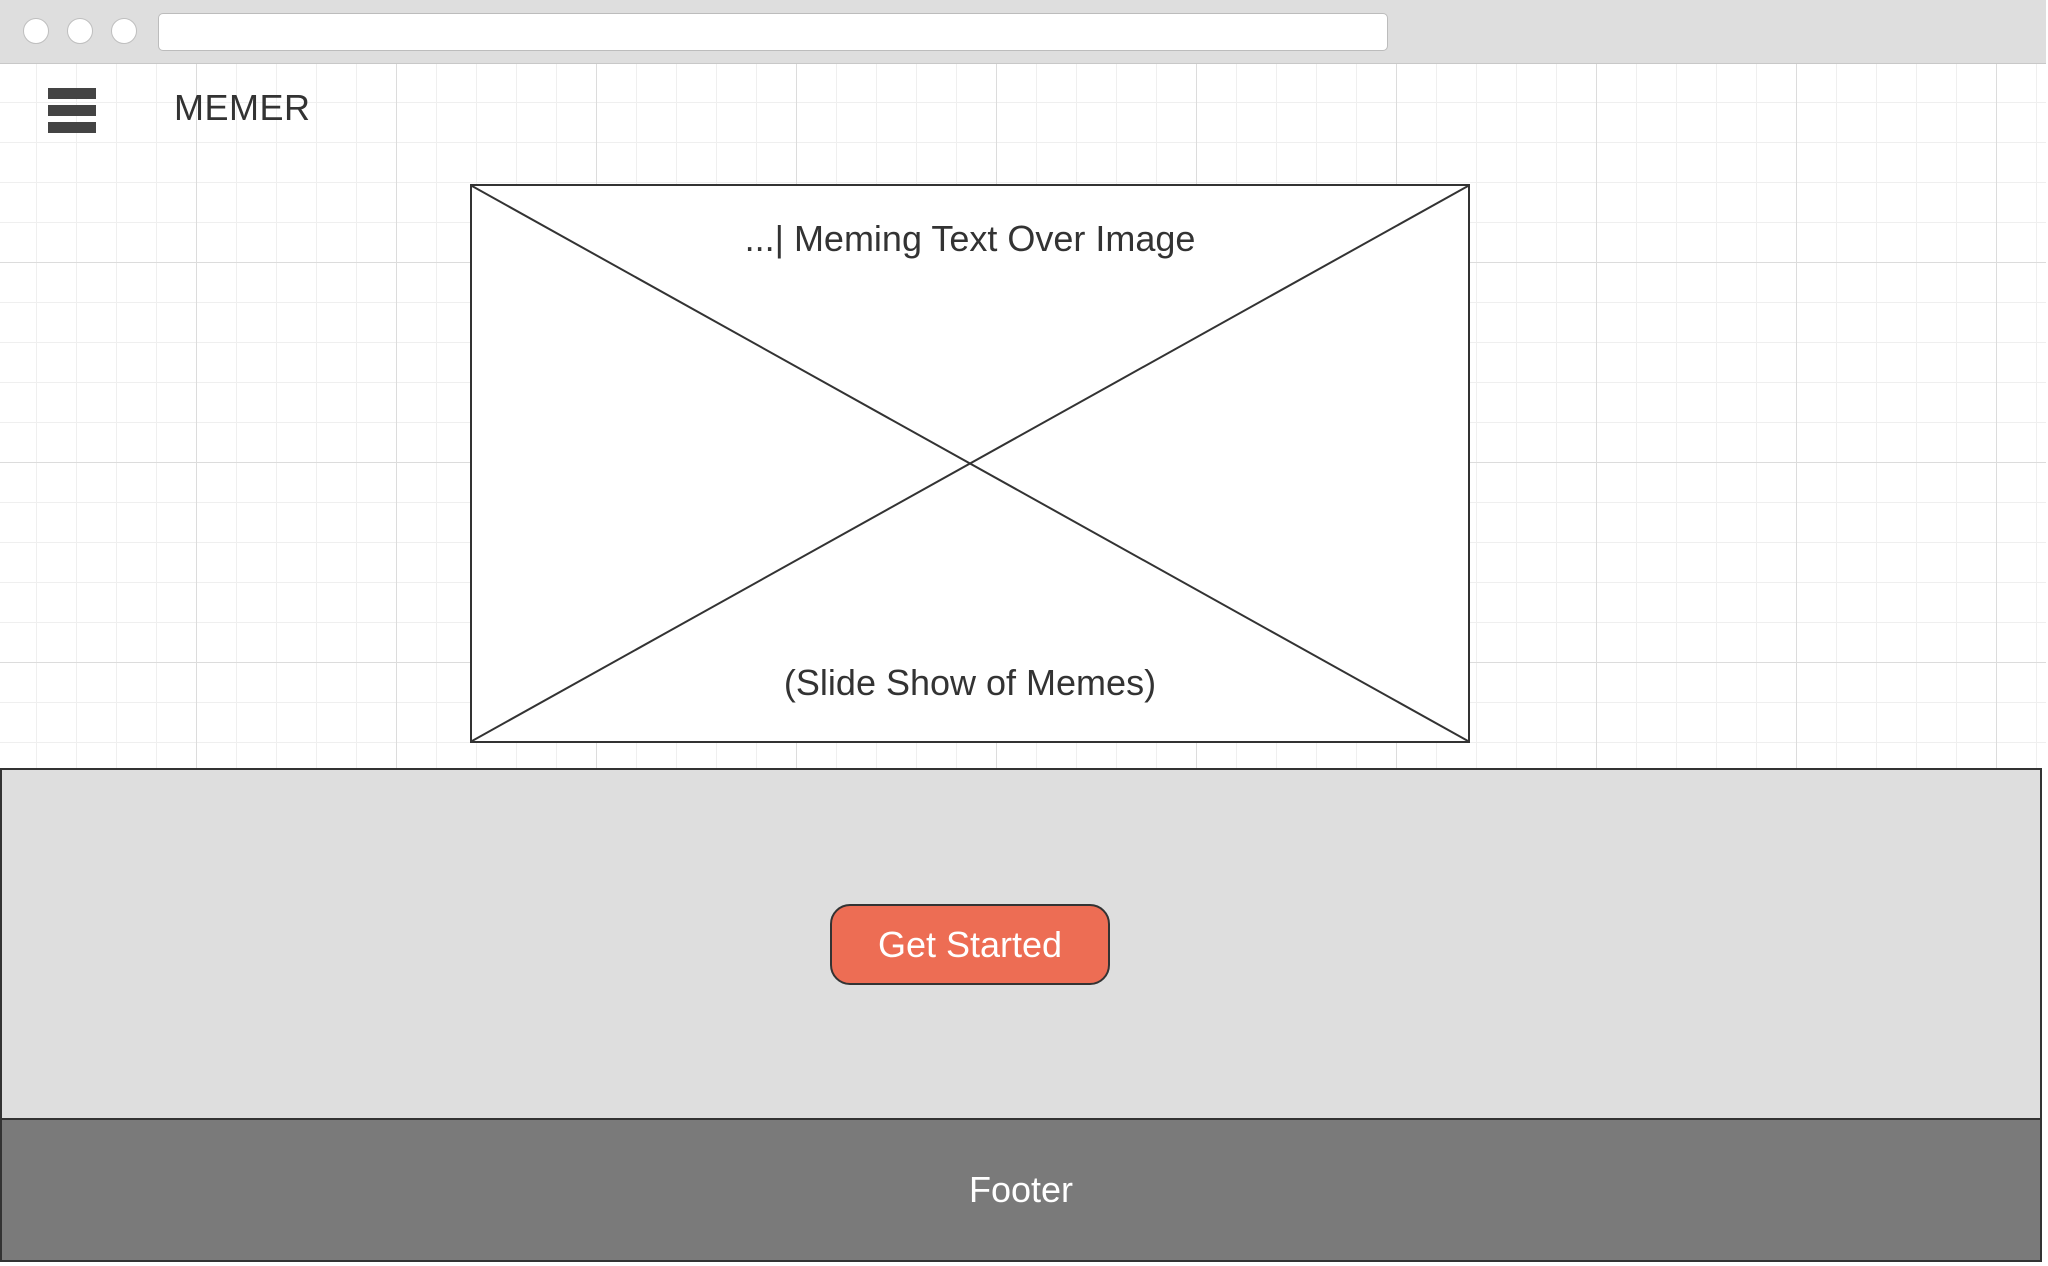 This screenshot has height=1266, width=2048. What do you see at coordinates (72, 93) in the screenshot?
I see `menu-bar-top` at bounding box center [72, 93].